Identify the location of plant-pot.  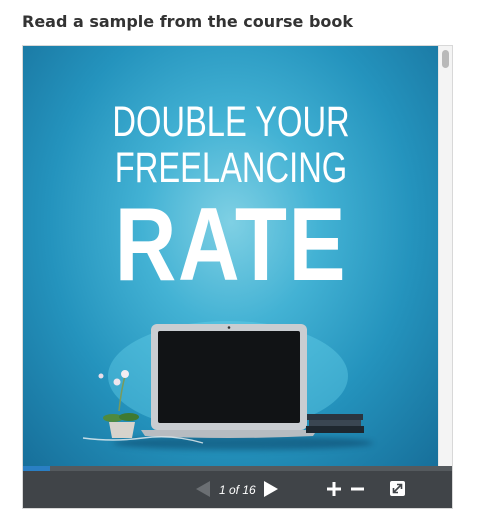
(122, 430).